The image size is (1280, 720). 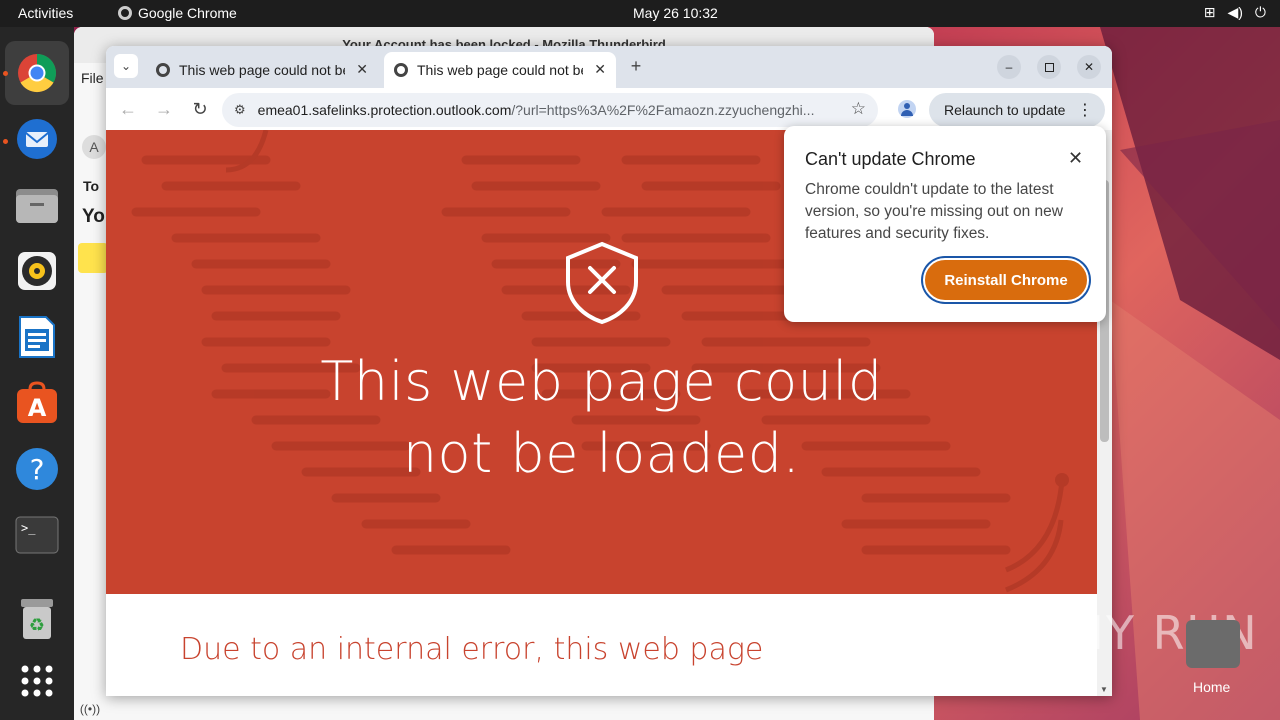 I want to click on site-info-icon: ⚙, so click(x=240, y=110).